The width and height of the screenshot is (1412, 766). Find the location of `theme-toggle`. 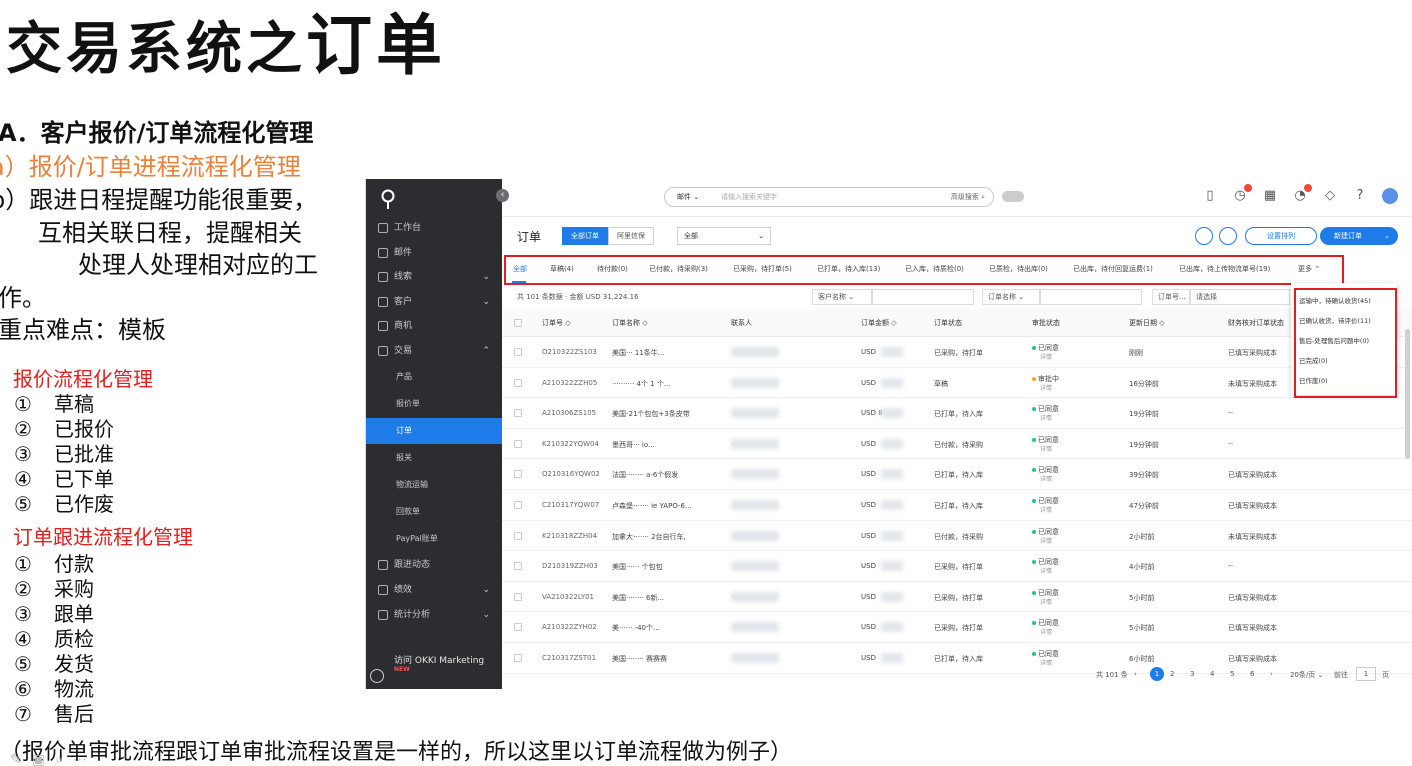

theme-toggle is located at coordinates (1013, 196).